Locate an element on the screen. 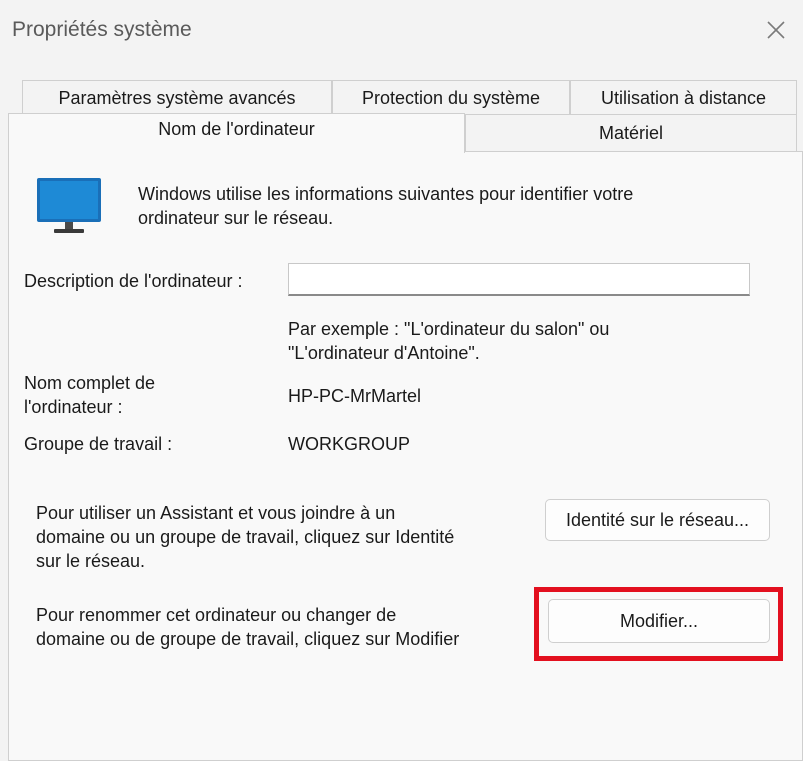 Image resolution: width=803 pixels, height=761 pixels. close-icon is located at coordinates (776, 30).